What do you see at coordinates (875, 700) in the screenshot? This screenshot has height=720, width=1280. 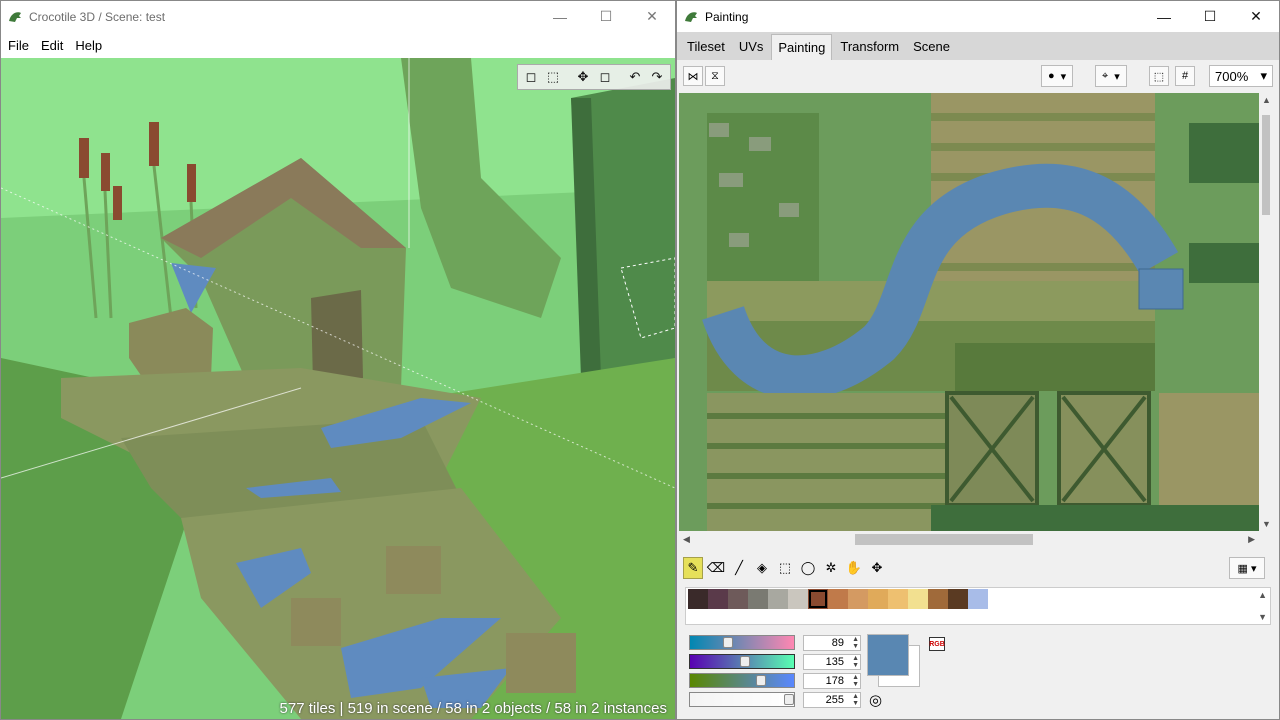 I see `eyedropper-target-icon: ◎` at bounding box center [875, 700].